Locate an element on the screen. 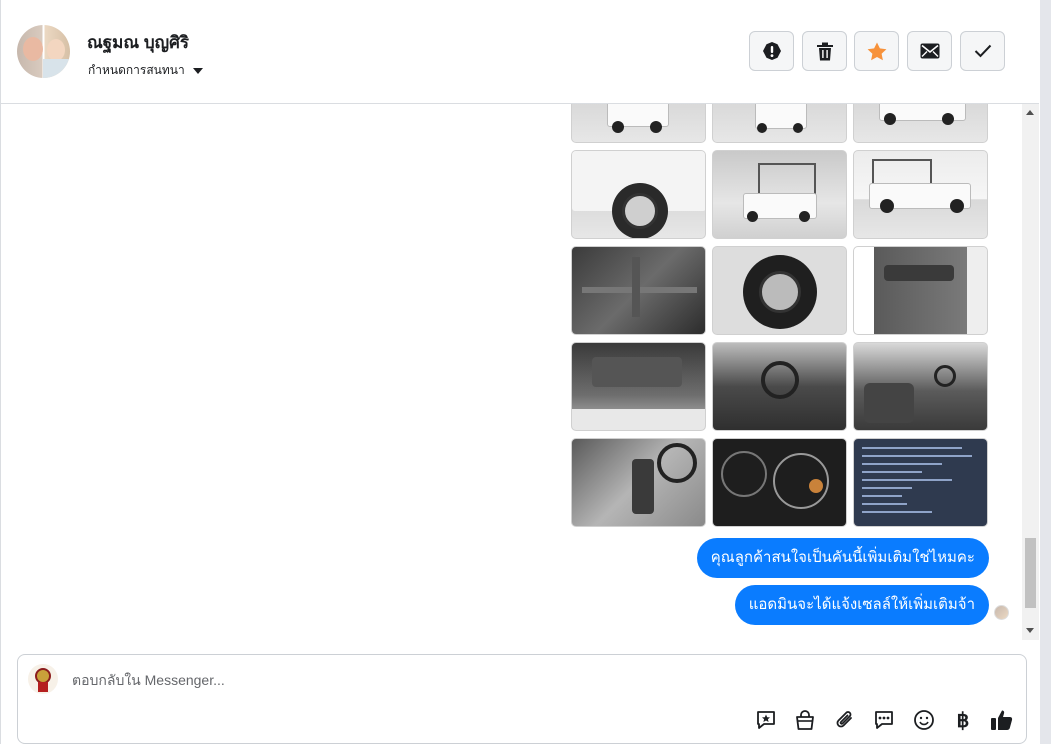 This screenshot has height=744, width=1051. set-conversation-dropdown: กำหนดการสนทนา is located at coordinates (145, 70).